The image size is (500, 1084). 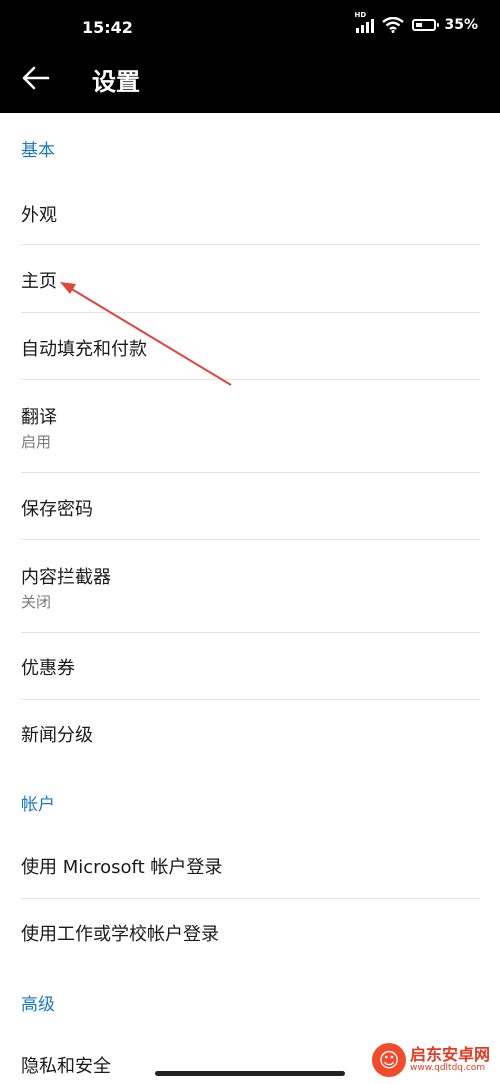 What do you see at coordinates (250, 426) in the screenshot?
I see `item-translate: 翻译 启用` at bounding box center [250, 426].